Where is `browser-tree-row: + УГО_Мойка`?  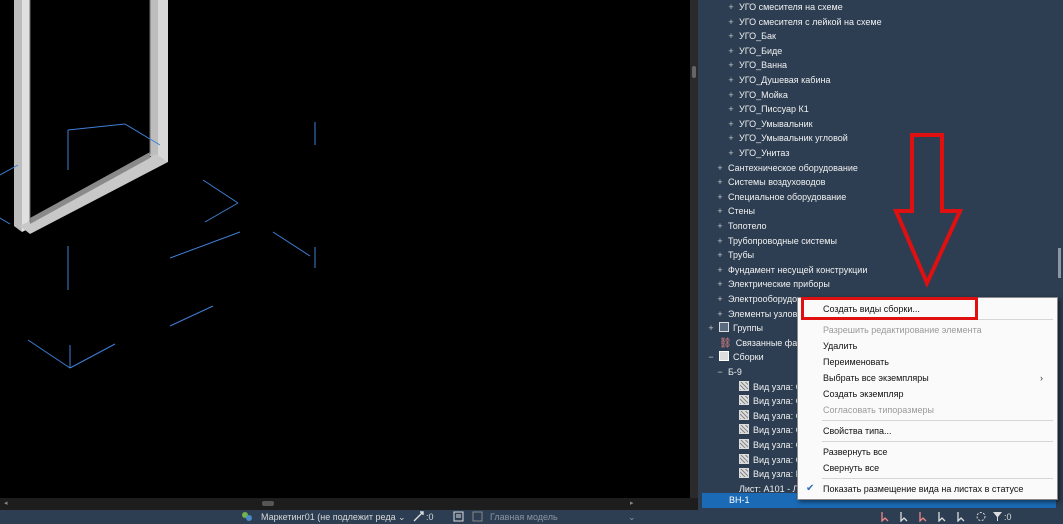
browser-tree-row: + УГО_Мойка is located at coordinates (757, 95).